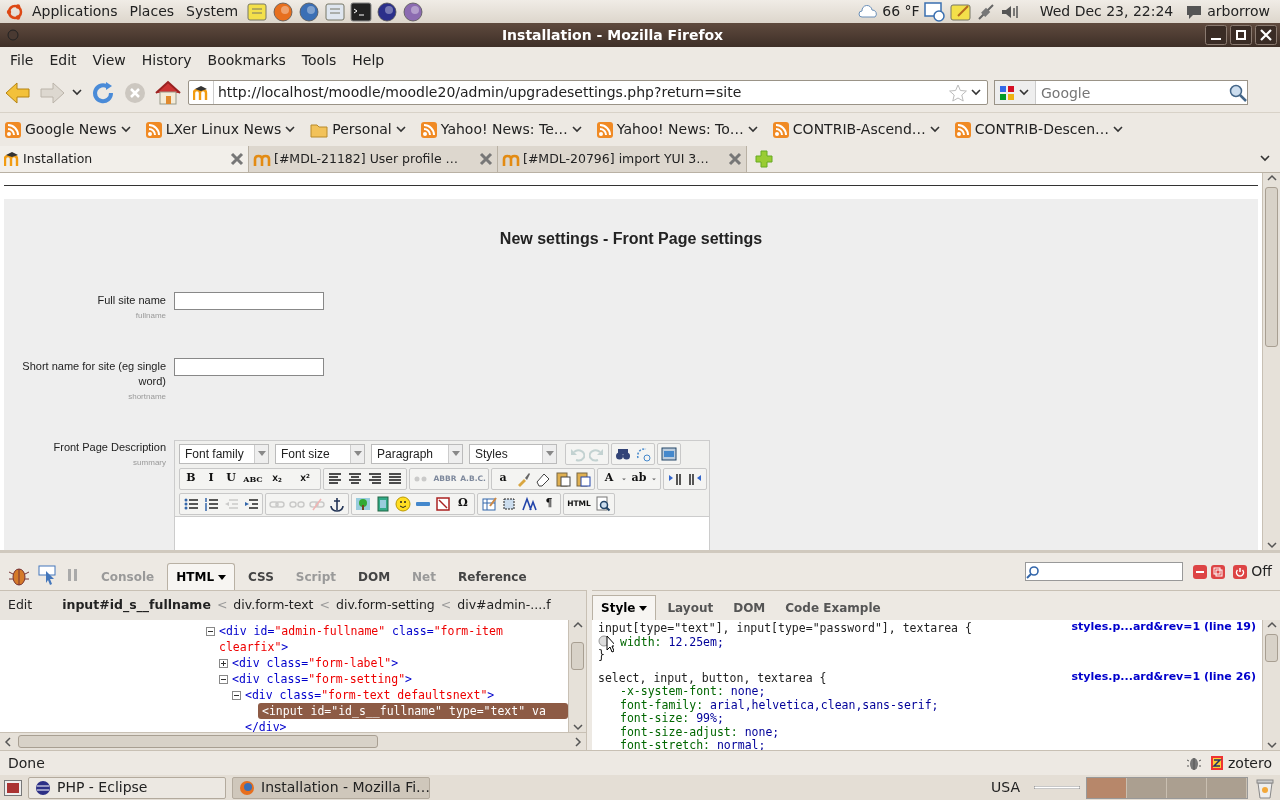 The height and width of the screenshot is (800, 1280). I want to click on clock: Wed Dec 23, 22:24, so click(1106, 11).